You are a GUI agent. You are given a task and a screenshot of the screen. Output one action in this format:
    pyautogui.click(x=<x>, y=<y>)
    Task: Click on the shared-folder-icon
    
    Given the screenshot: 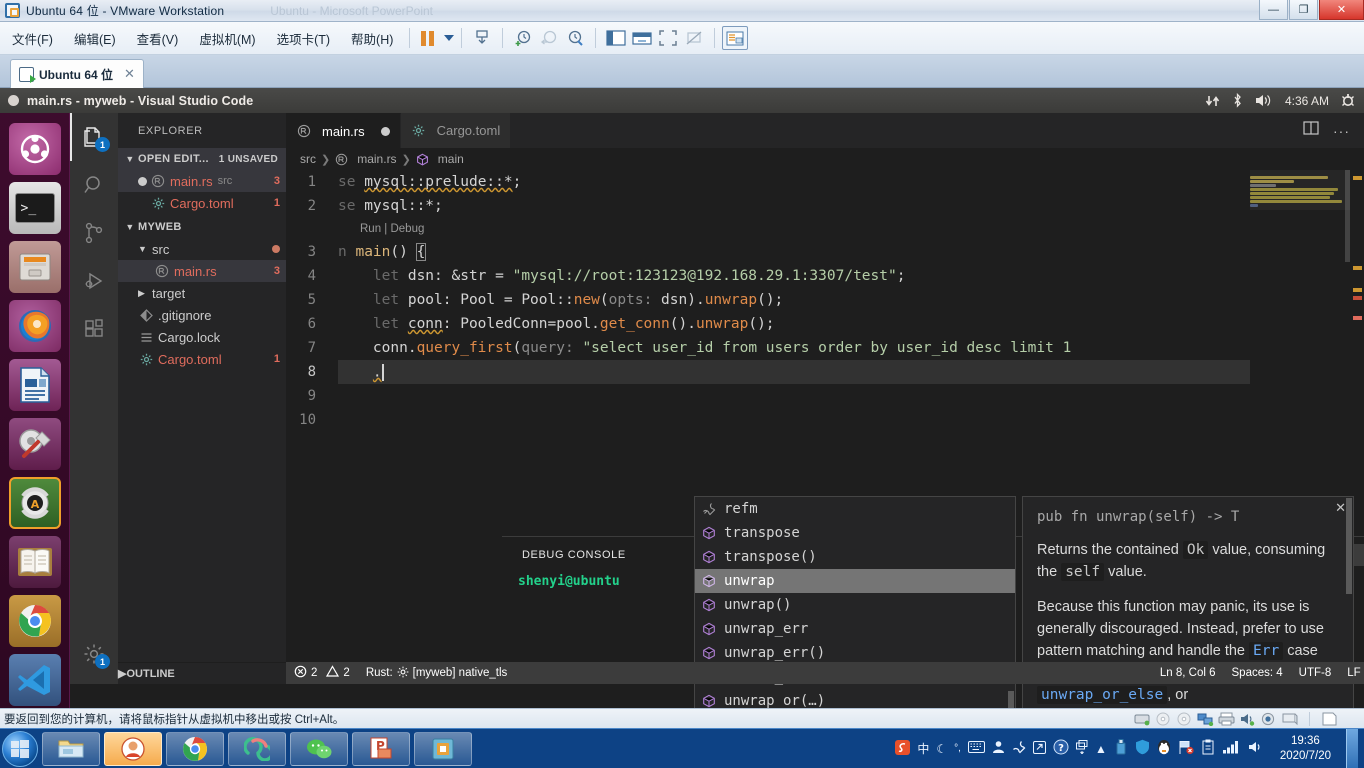 What is the action you would take?
    pyautogui.click(x=1329, y=719)
    